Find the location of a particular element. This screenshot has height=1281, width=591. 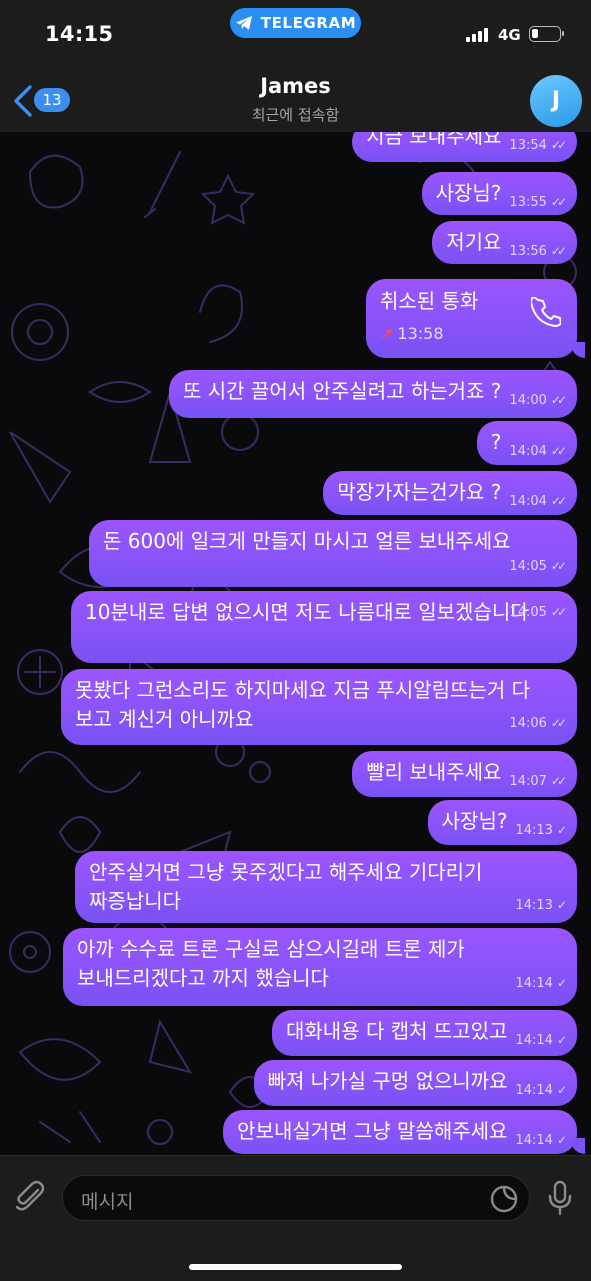

message-bubble: 사장님? 13:55 ✓✓ is located at coordinates (499, 194).